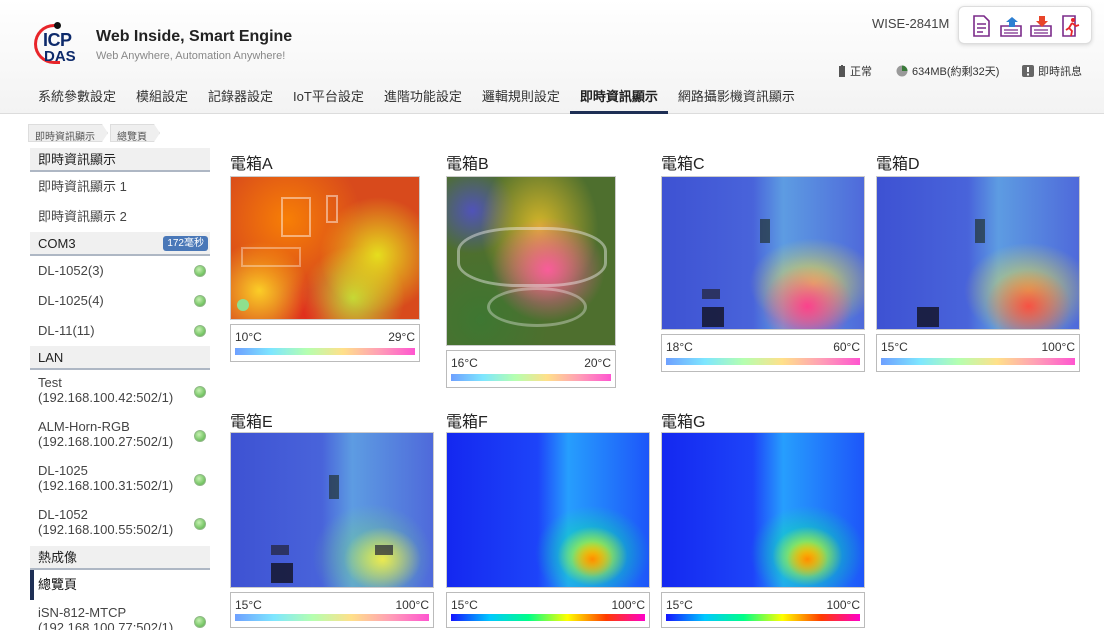 The height and width of the screenshot is (630, 1104). I want to click on color-bar-b, so click(531, 377).